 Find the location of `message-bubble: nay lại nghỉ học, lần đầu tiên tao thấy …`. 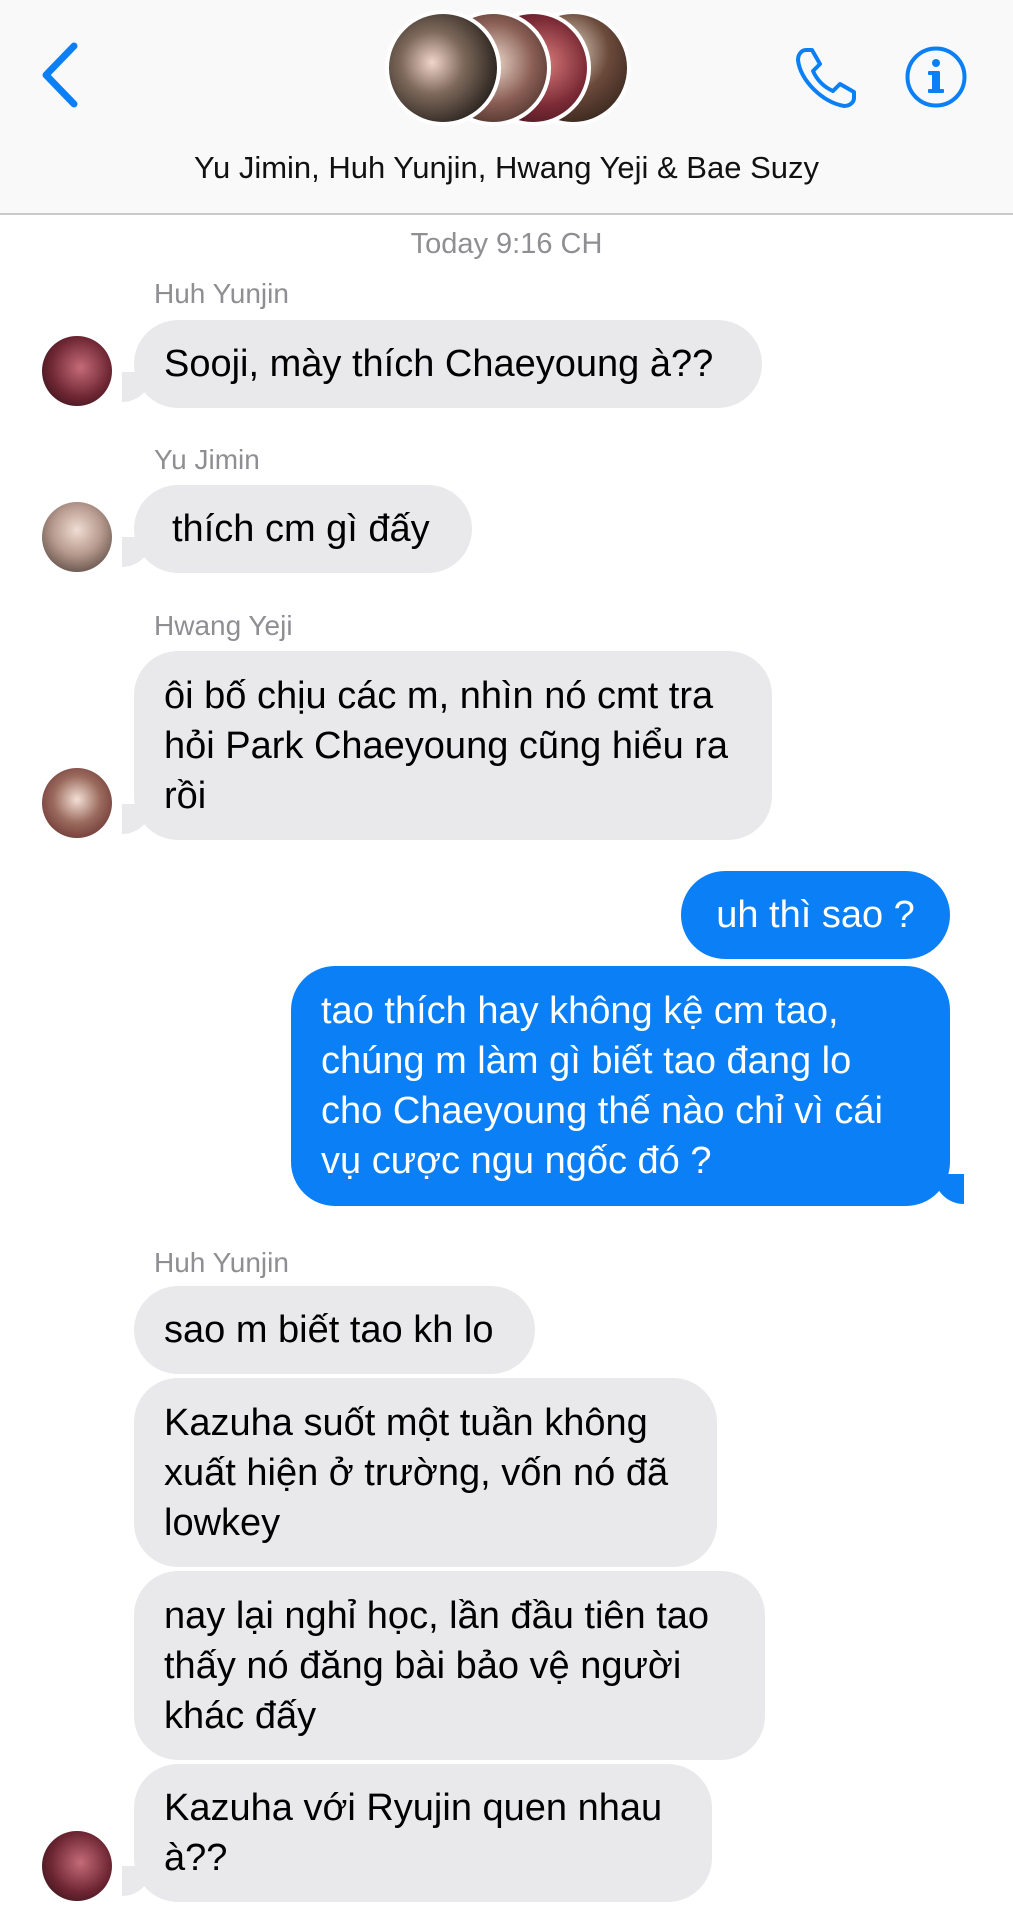

message-bubble: nay lại nghỉ học, lần đầu tiên tao thấy … is located at coordinates (449, 1665).